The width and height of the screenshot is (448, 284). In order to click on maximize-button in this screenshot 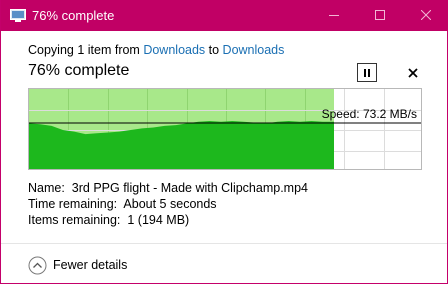, I will do `click(380, 15)`.